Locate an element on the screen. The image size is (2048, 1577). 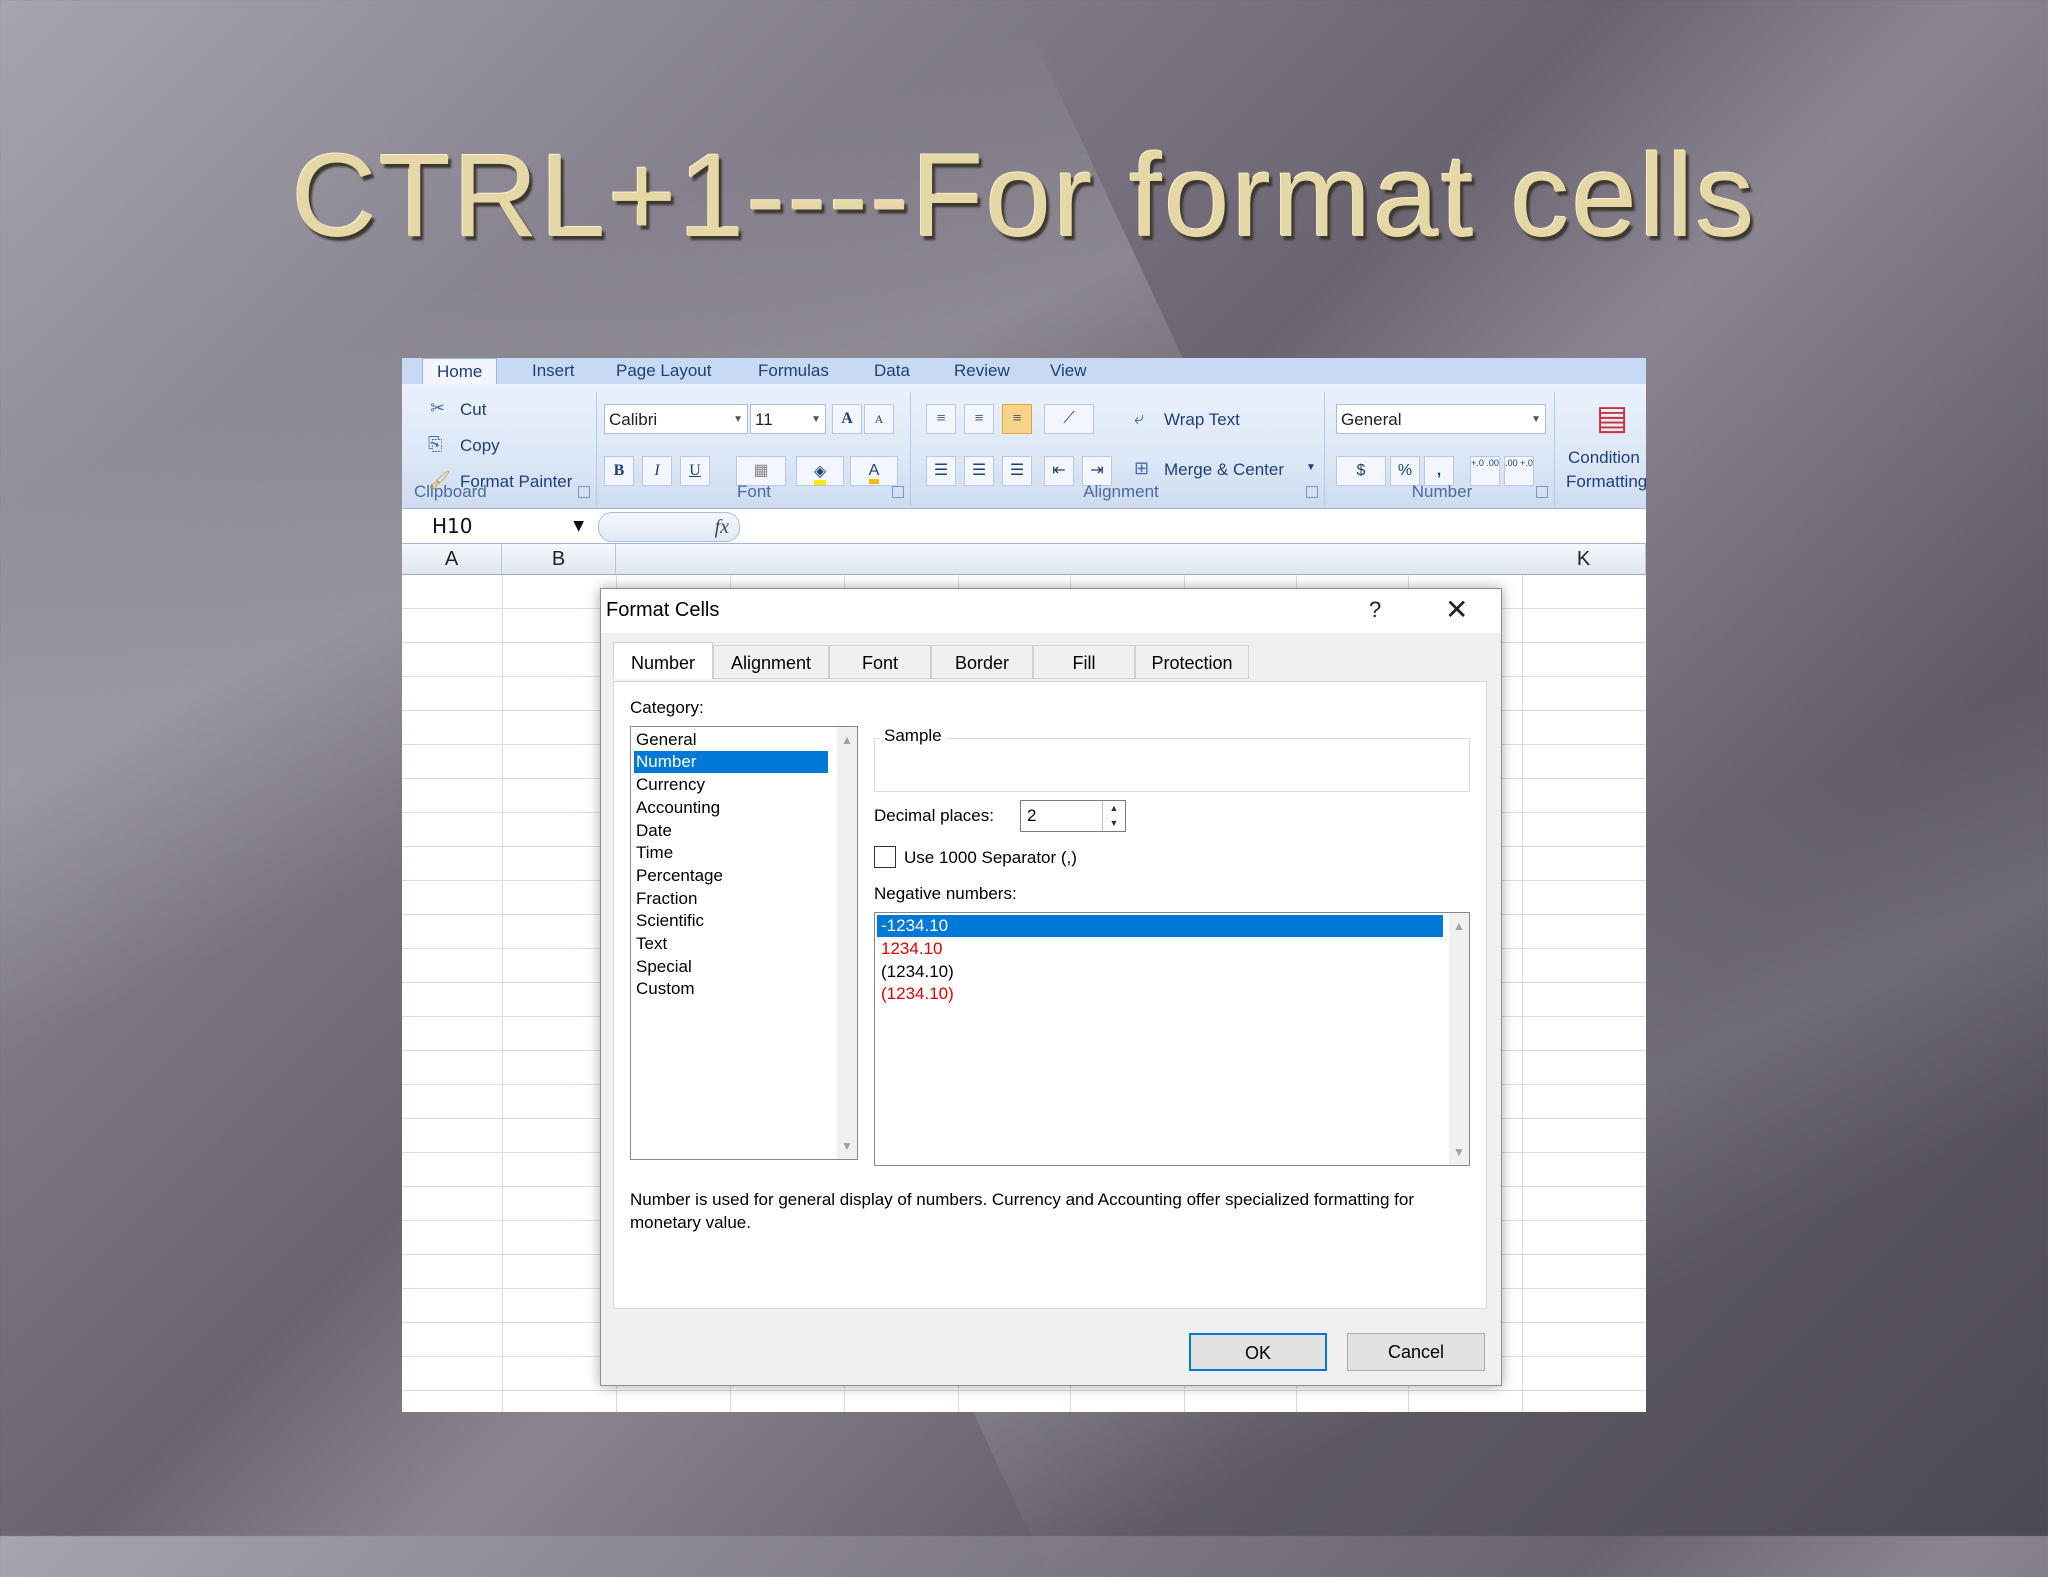
merge-icon: ⊞ is located at coordinates (1142, 468).